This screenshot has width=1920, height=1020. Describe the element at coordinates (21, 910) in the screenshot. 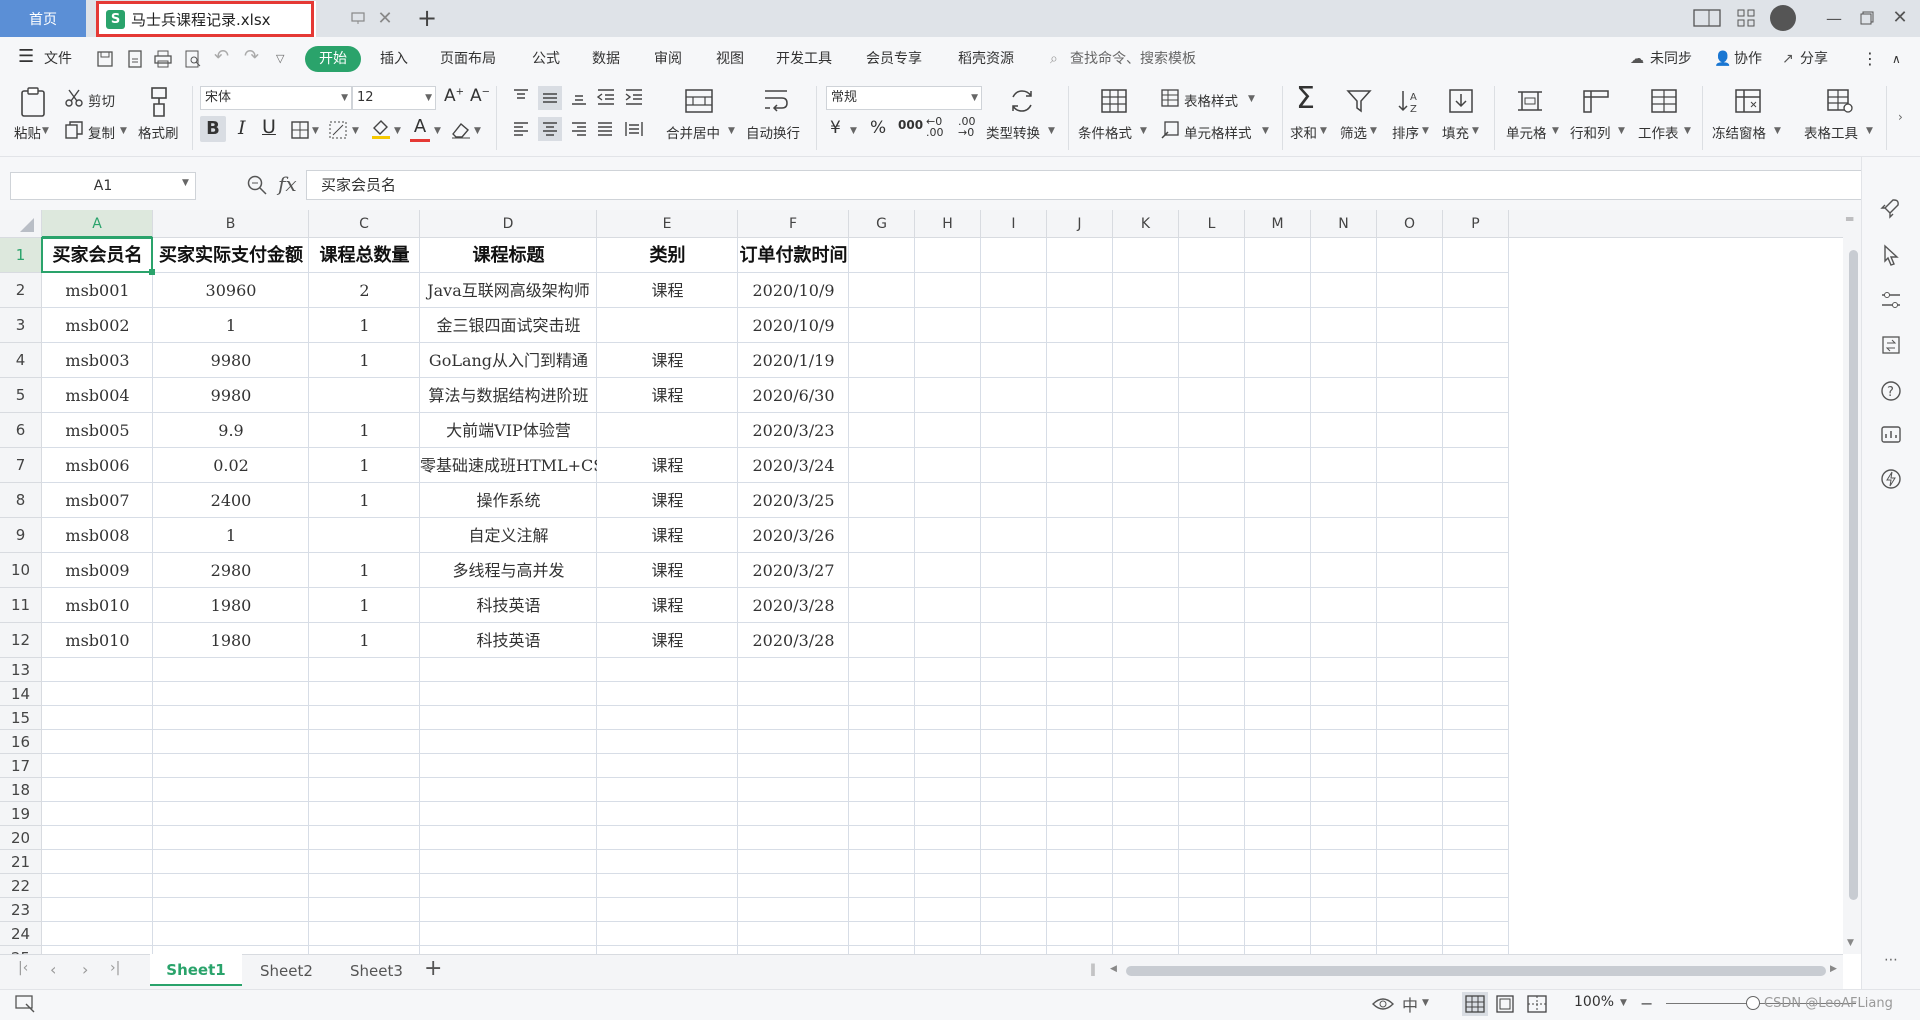

I see `row-header: 23` at that location.